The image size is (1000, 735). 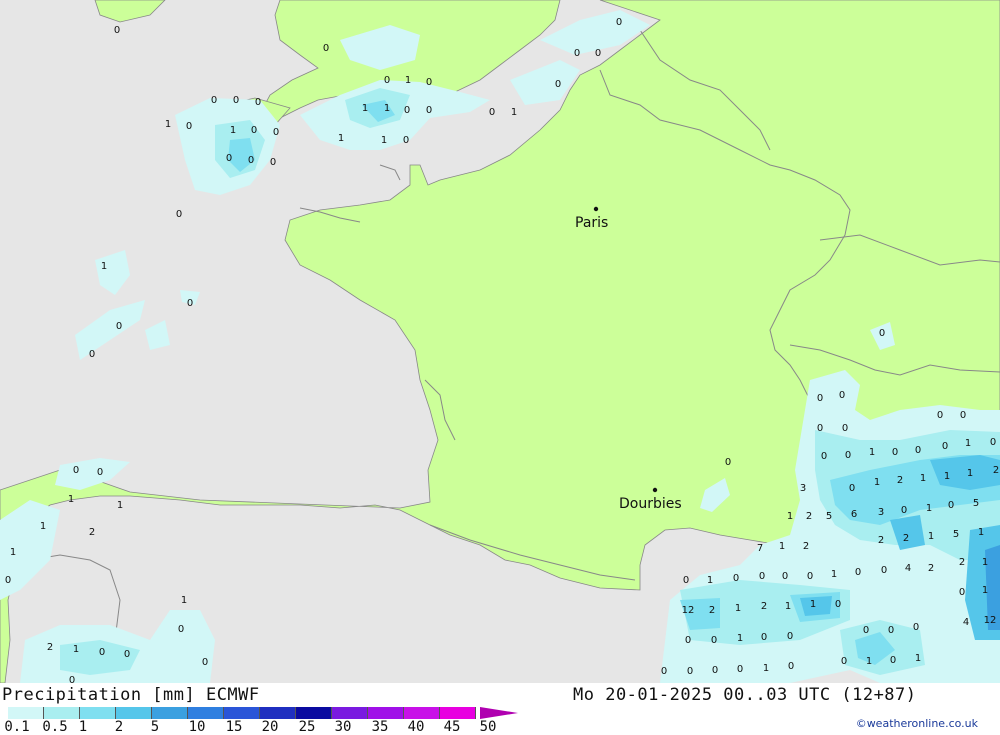 I want to click on credit-link: ©weatheronline.co.uk, so click(x=917, y=723).